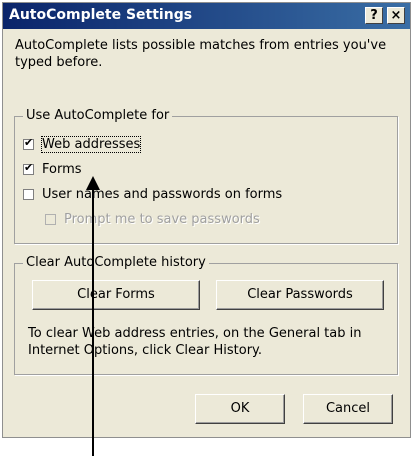  I want to click on user-names-passwords-option: User names and passwords on forms, so click(152, 194).